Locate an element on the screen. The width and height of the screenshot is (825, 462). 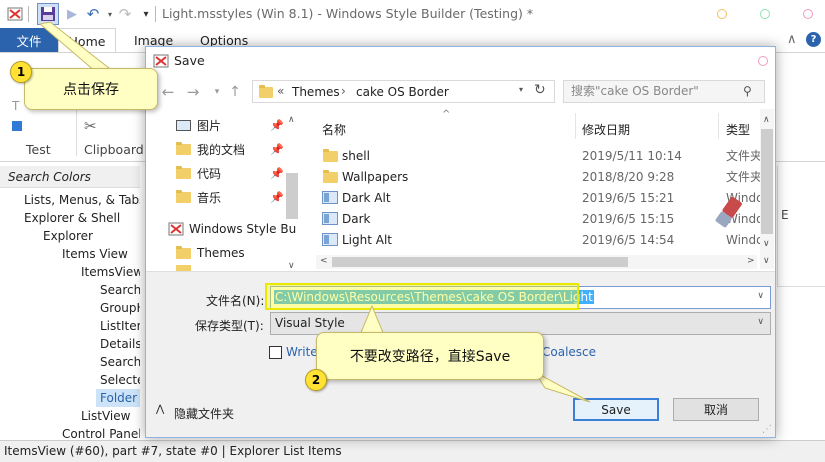
address-dropdown-icon: ▾ is located at coordinates (521, 89).